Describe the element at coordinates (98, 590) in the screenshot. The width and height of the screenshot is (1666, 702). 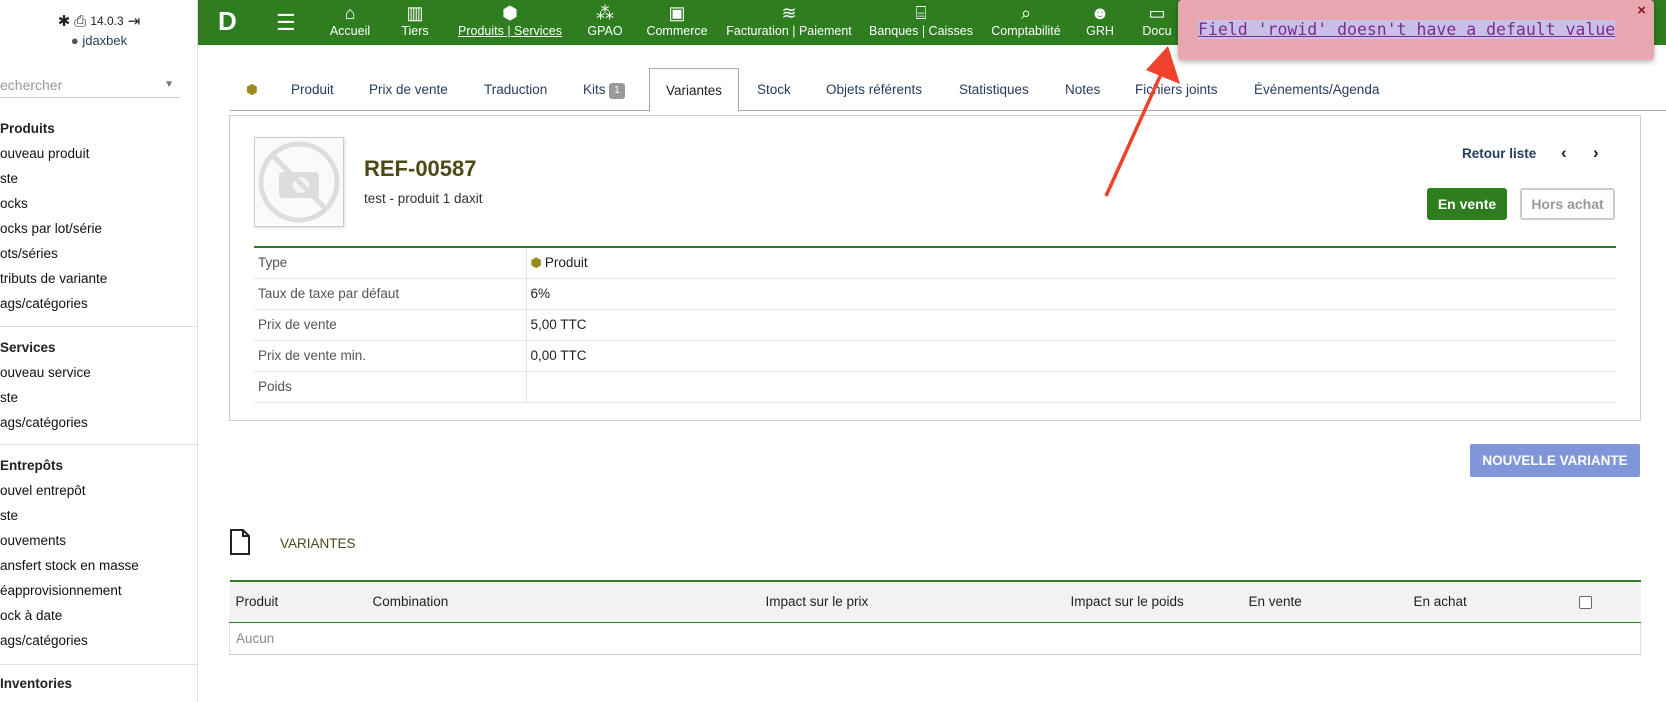
I see `menu-item: éapprovisionnement` at that location.